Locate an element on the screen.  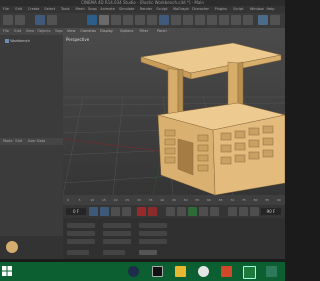
timeline-tick: 75 is located at coordinates (244, 200).